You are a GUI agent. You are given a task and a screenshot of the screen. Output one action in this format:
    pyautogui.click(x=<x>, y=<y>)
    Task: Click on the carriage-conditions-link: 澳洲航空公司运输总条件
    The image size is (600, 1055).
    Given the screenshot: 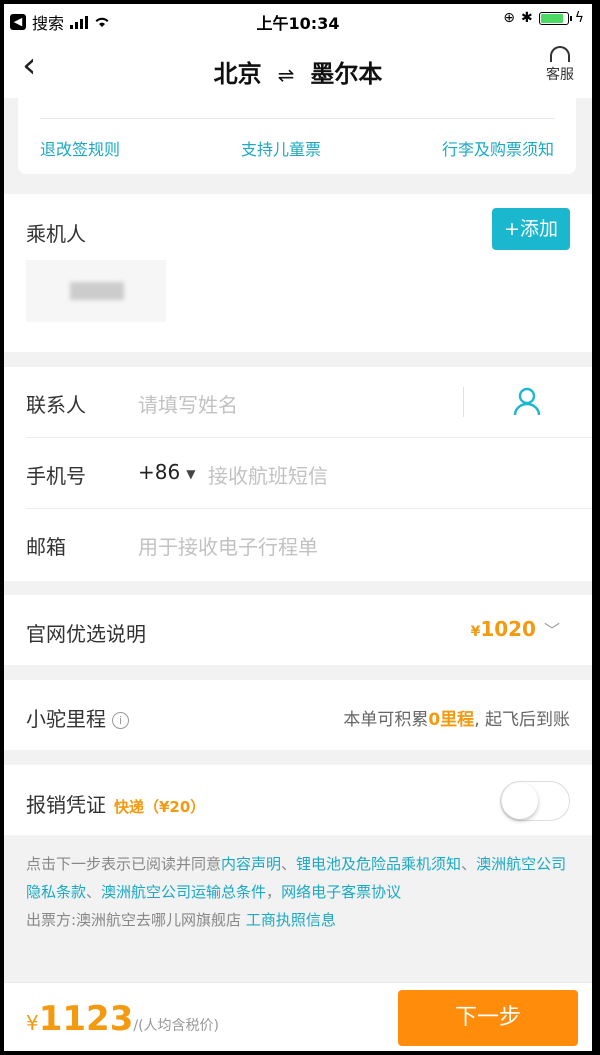 What is the action you would take?
    pyautogui.click(x=183, y=892)
    